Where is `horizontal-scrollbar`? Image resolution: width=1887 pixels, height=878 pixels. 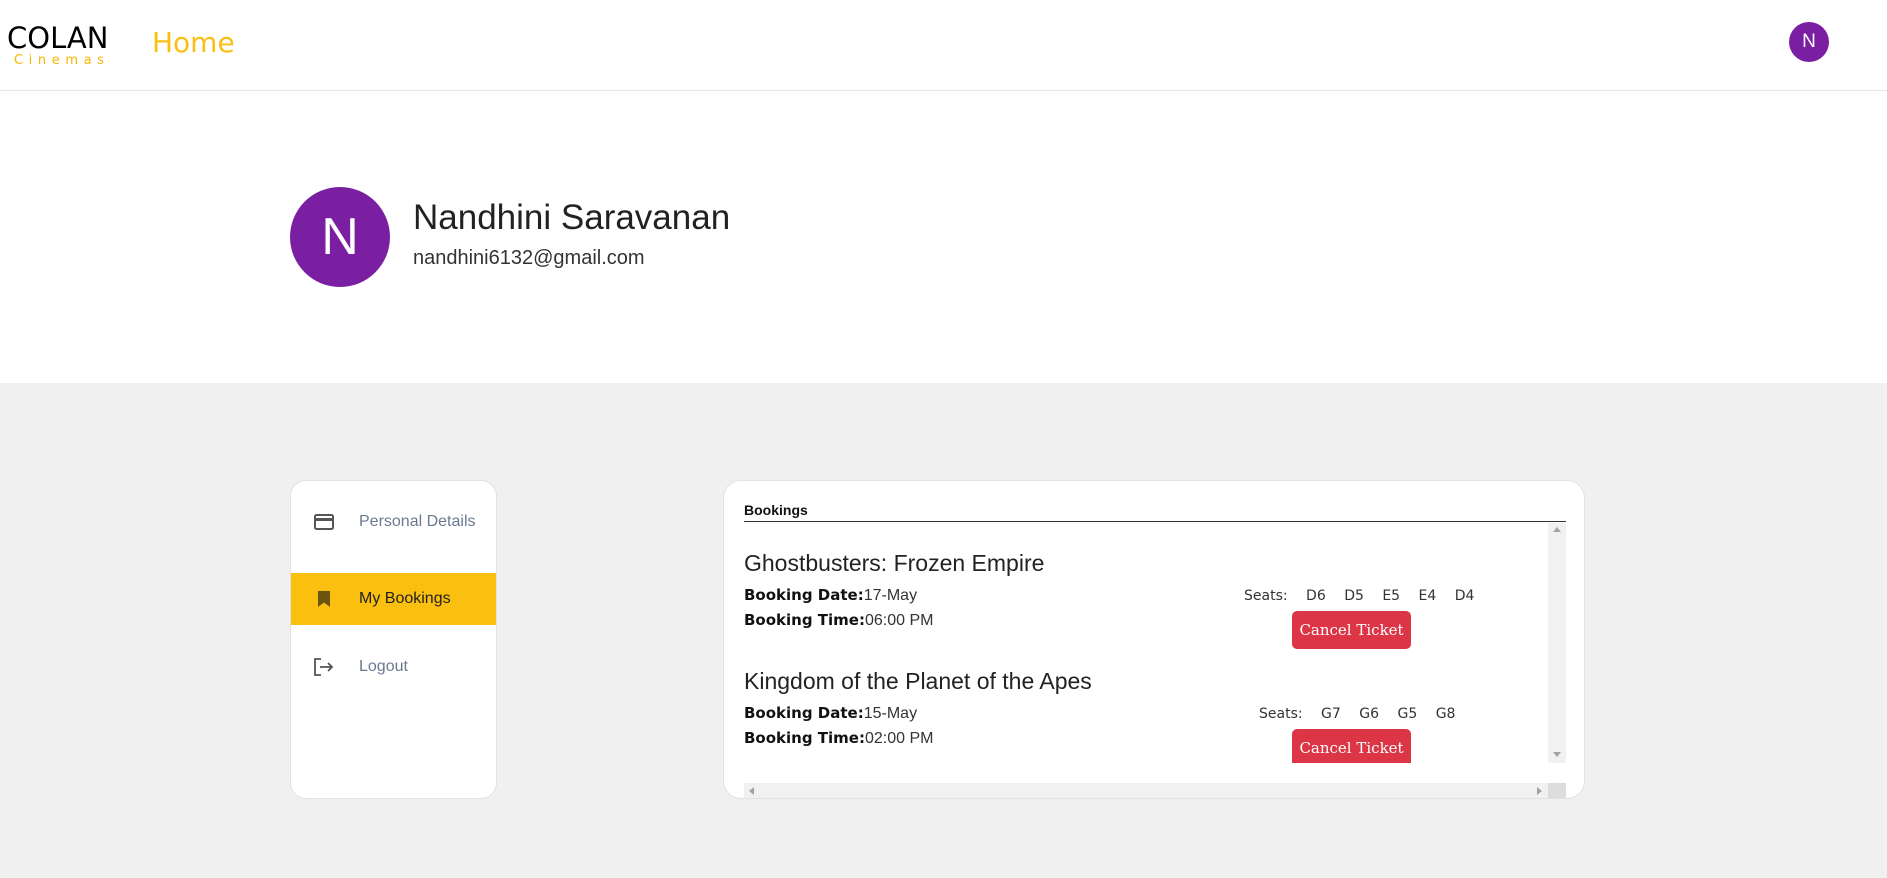
horizontal-scrollbar is located at coordinates (1146, 790).